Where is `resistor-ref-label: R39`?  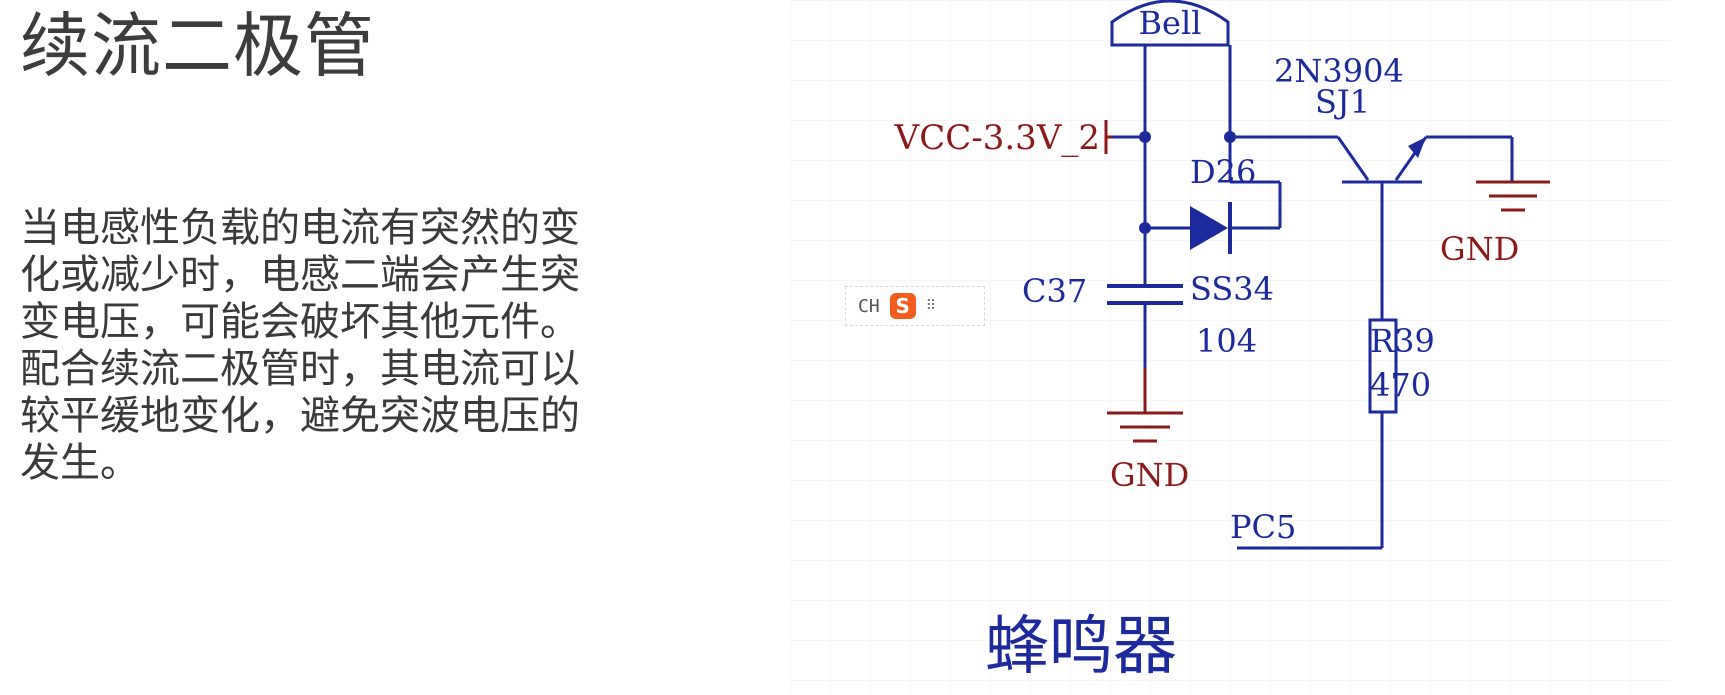 resistor-ref-label: R39 is located at coordinates (1402, 341).